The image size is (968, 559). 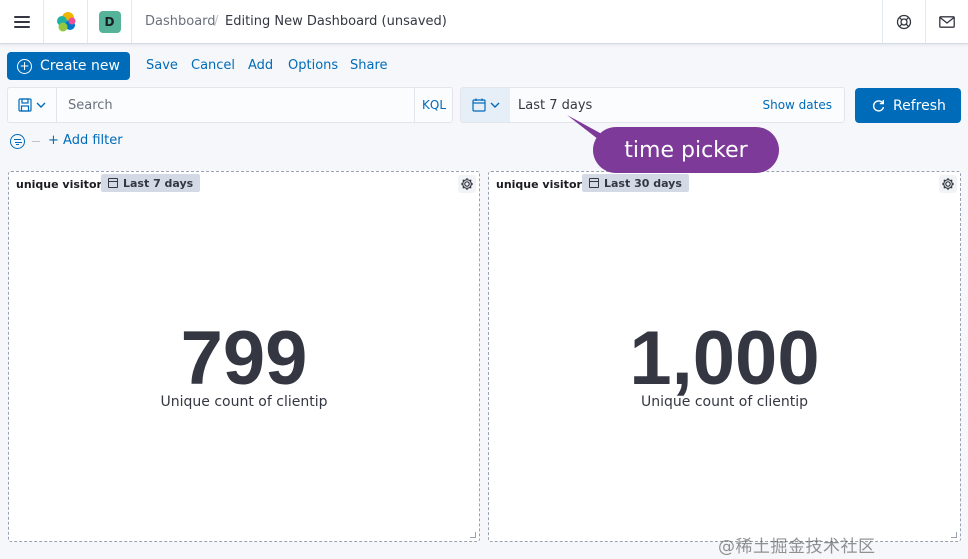 What do you see at coordinates (213, 65) in the screenshot?
I see `cancel-link: Cancel` at bounding box center [213, 65].